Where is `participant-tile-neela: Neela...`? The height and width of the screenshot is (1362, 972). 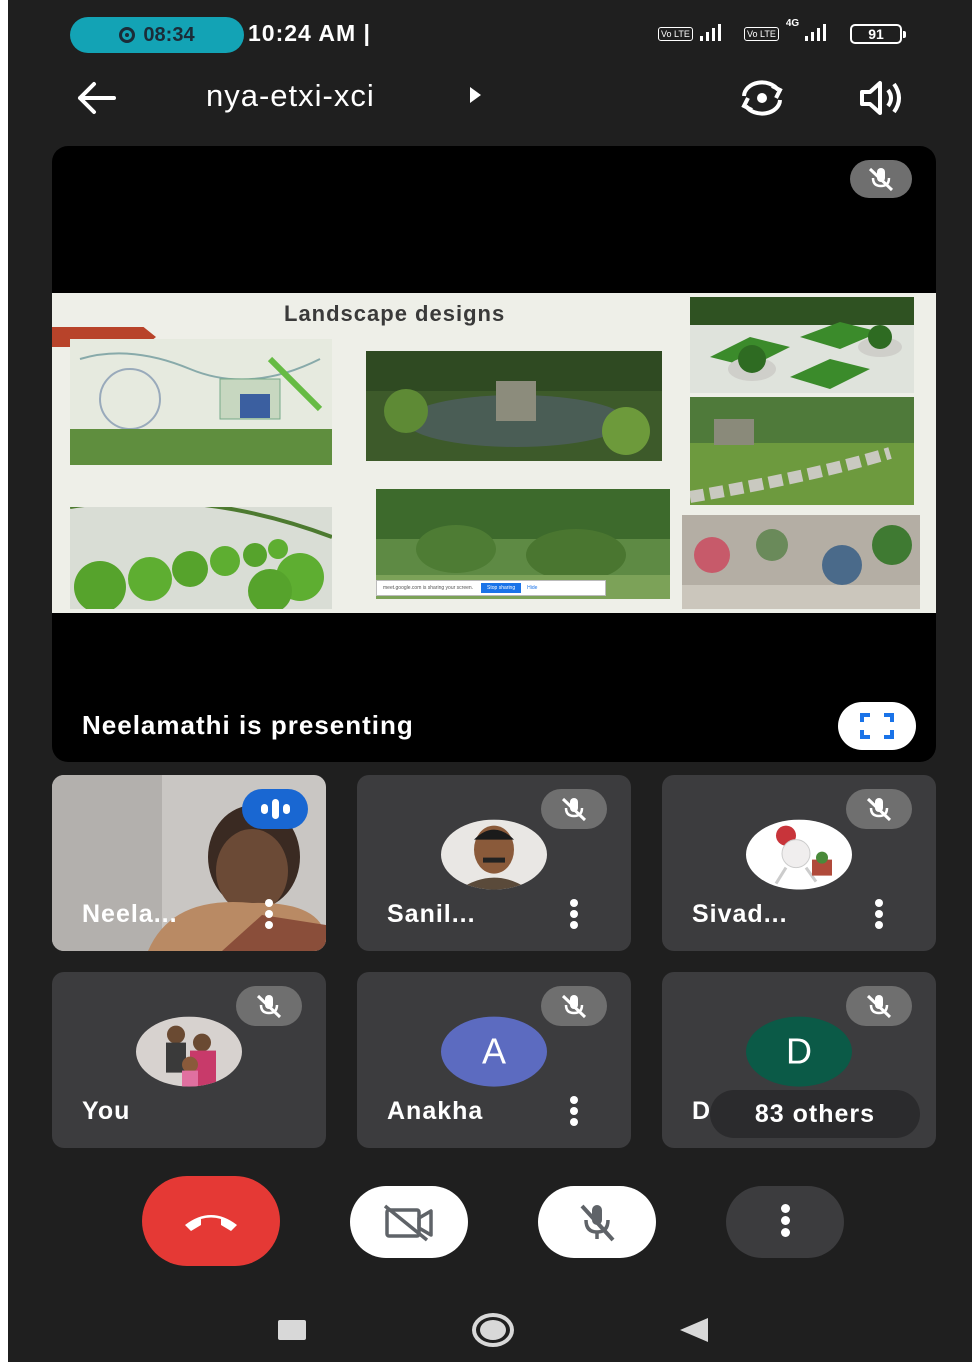
participant-tile-neela: Neela... is located at coordinates (189, 863).